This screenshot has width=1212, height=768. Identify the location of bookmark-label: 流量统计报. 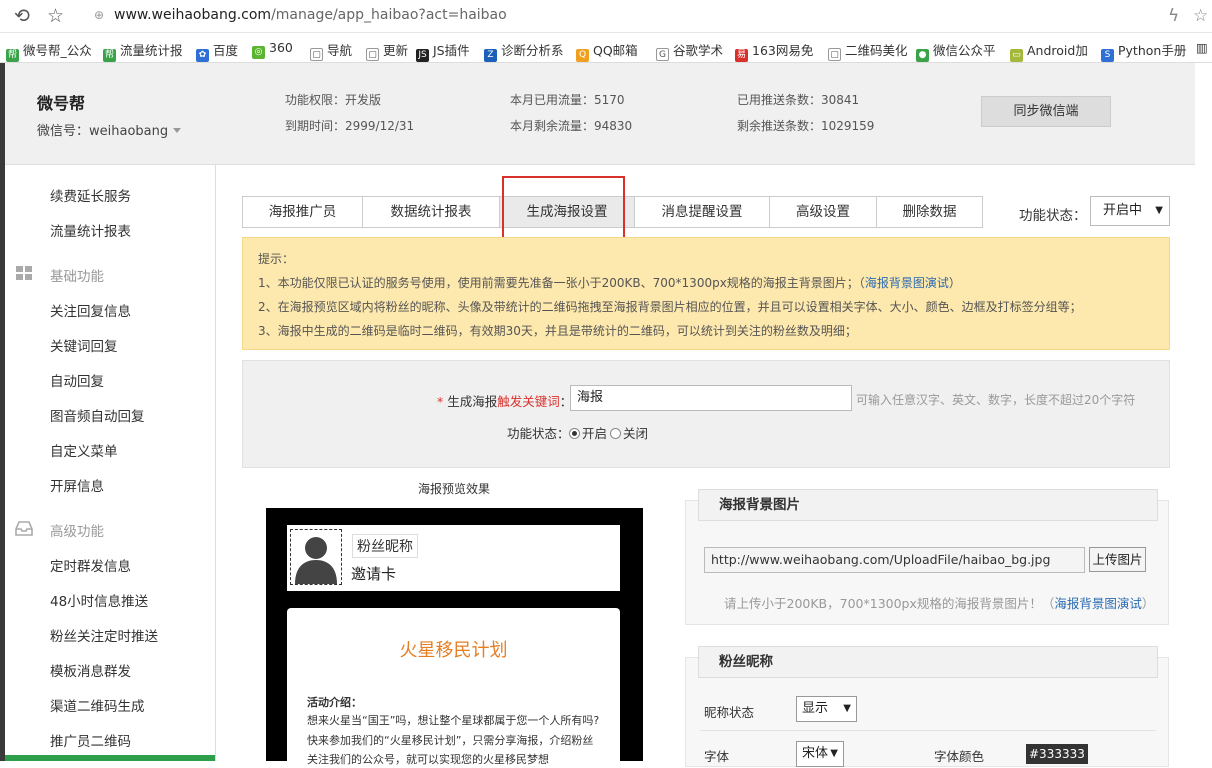
(151, 50).